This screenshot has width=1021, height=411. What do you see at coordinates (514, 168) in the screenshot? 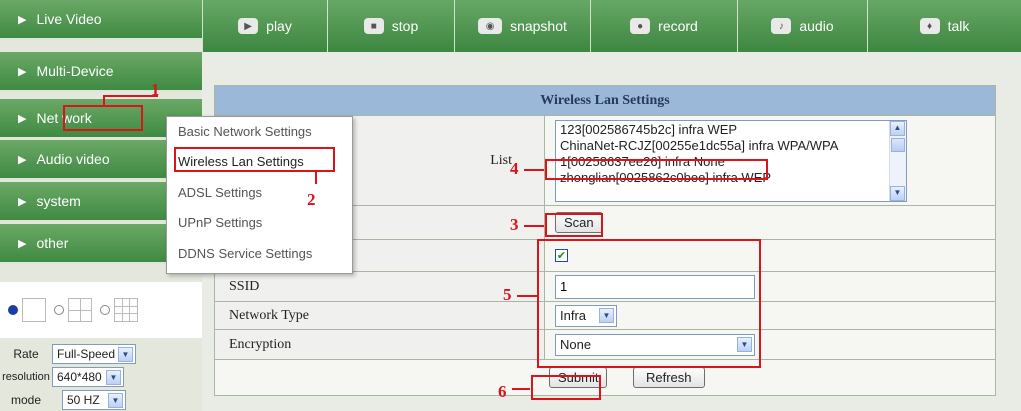
I see `annotation-number-4: 4` at bounding box center [514, 168].